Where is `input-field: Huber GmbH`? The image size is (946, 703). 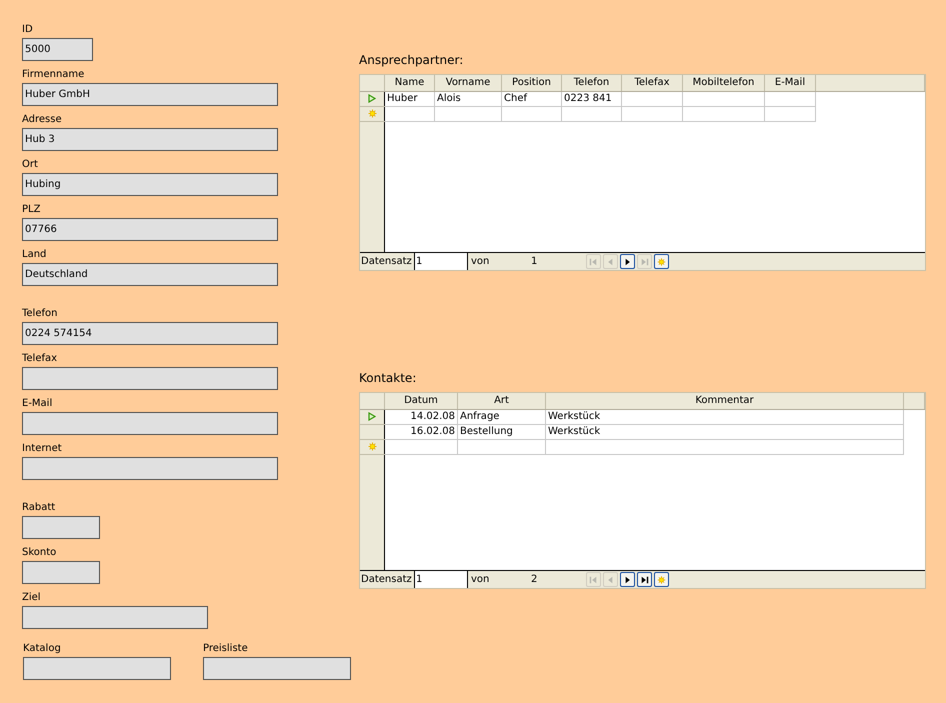 input-field: Huber GmbH is located at coordinates (150, 94).